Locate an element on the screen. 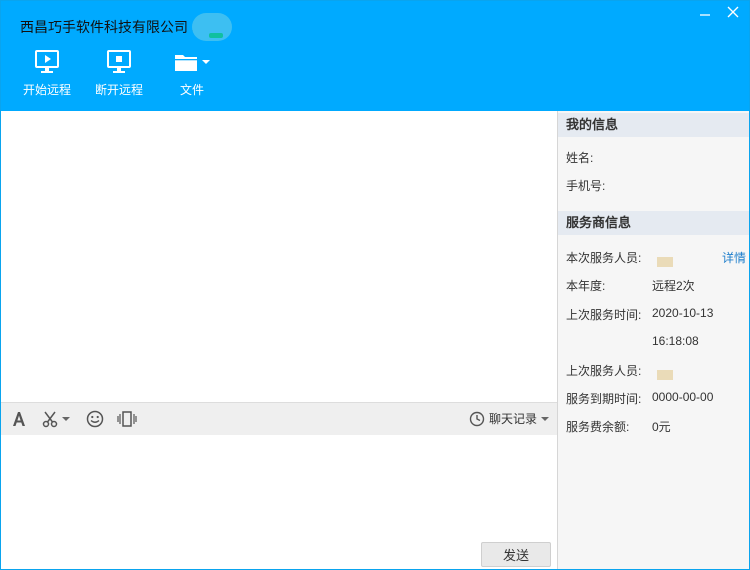 This screenshot has height=570, width=750. window-title: 西昌巧手软件科技有限公司 > is located at coordinates (110, 27).